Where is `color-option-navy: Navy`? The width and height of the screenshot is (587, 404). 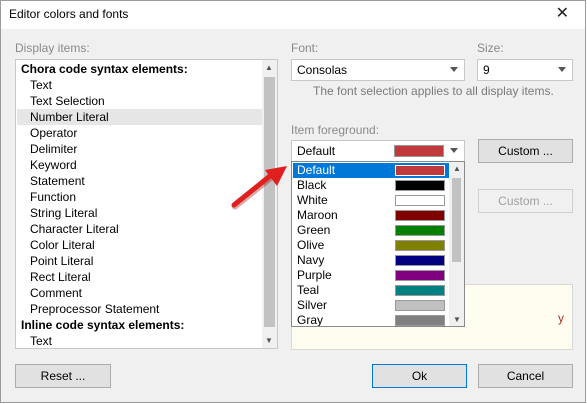 color-option-navy: Navy is located at coordinates (371, 260).